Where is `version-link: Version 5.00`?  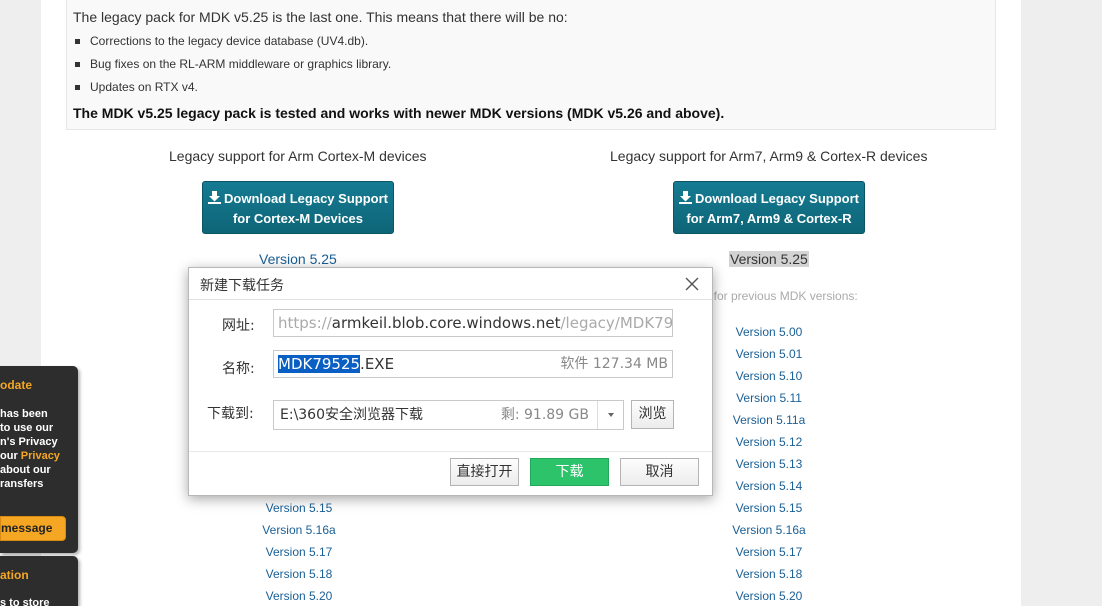 version-link: Version 5.00 is located at coordinates (769, 332).